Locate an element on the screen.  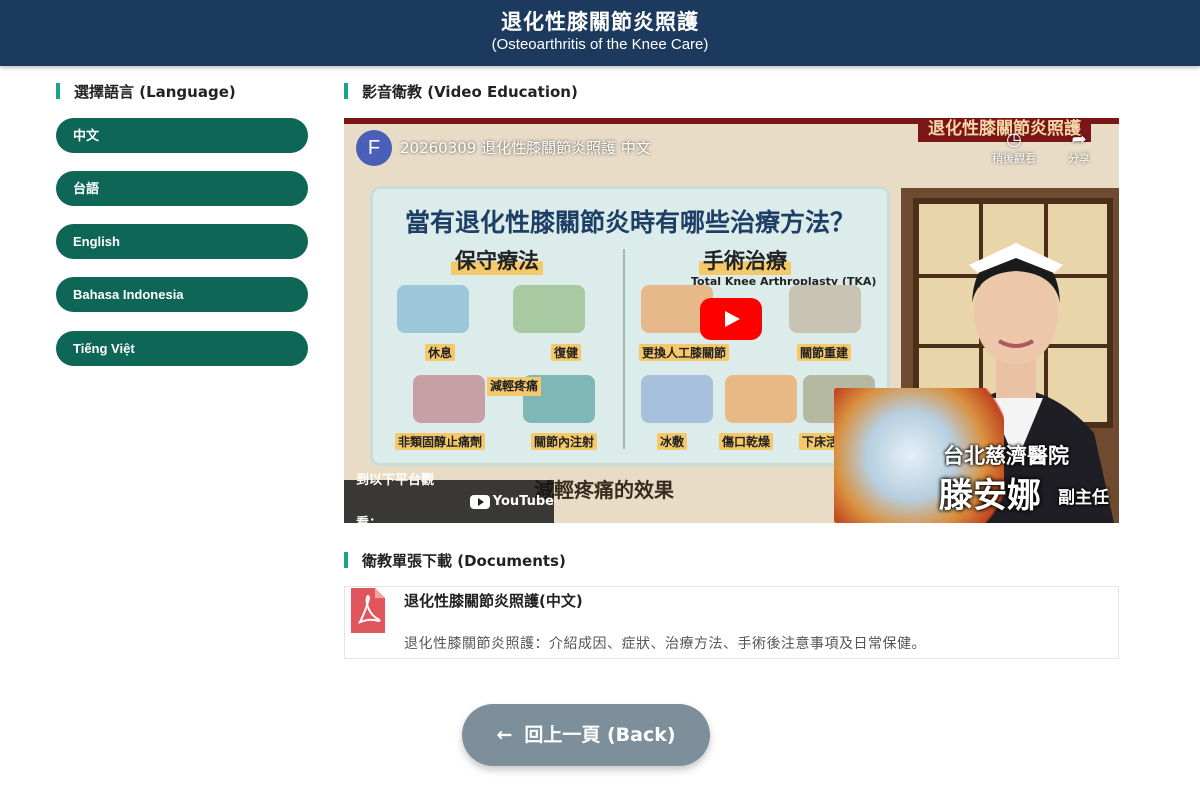
document-title: 退化性膝關節炎照護(中文) is located at coordinates (493, 600).